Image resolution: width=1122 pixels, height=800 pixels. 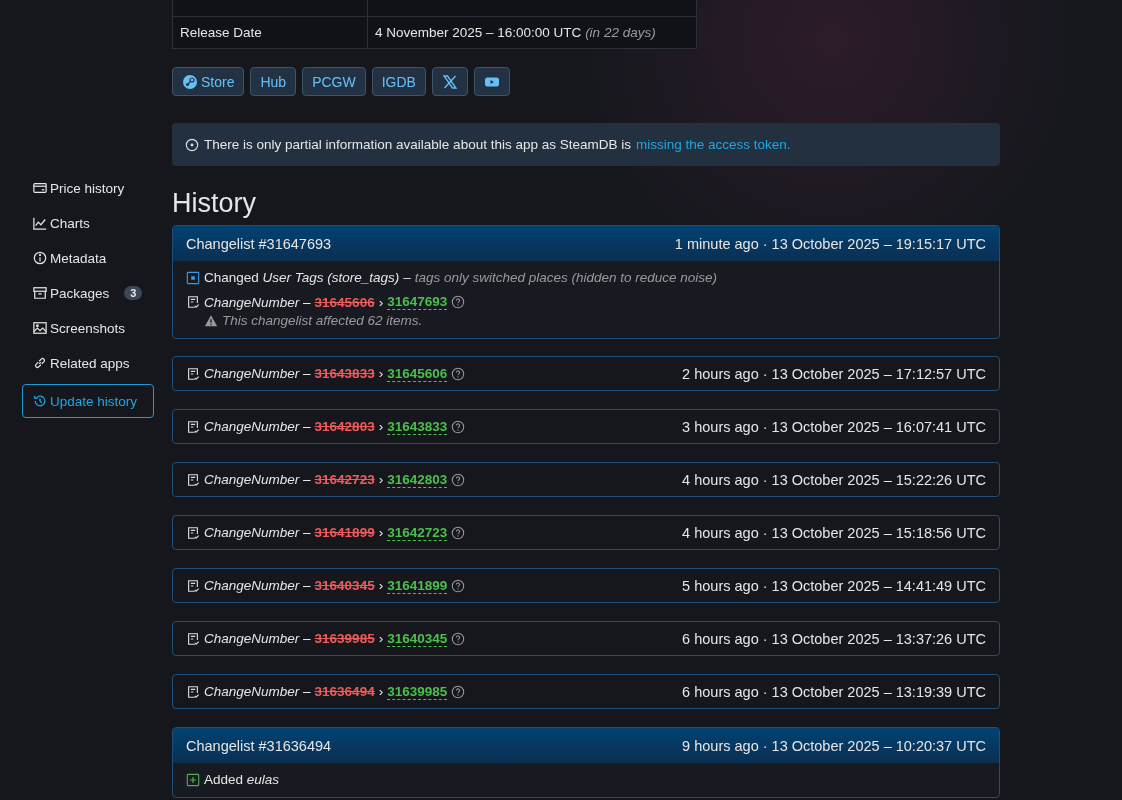 I want to click on sidebar-item: Screenshots, so click(x=88, y=328).